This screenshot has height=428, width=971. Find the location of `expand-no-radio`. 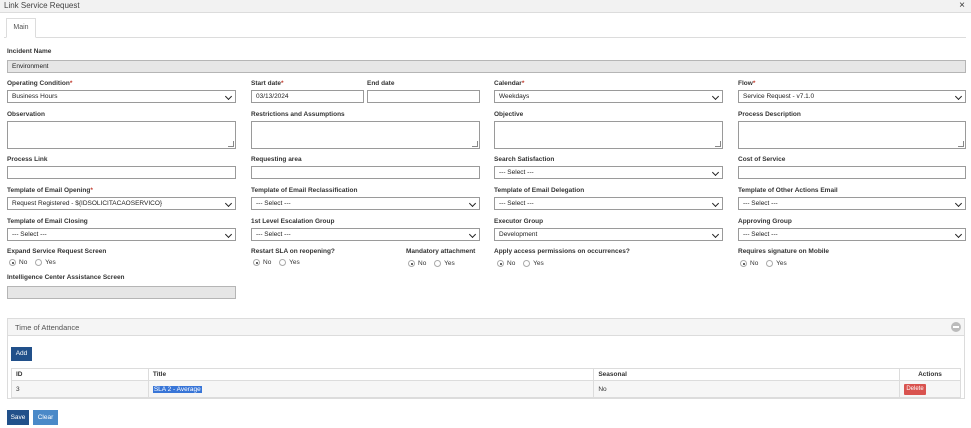

expand-no-radio is located at coordinates (12, 262).